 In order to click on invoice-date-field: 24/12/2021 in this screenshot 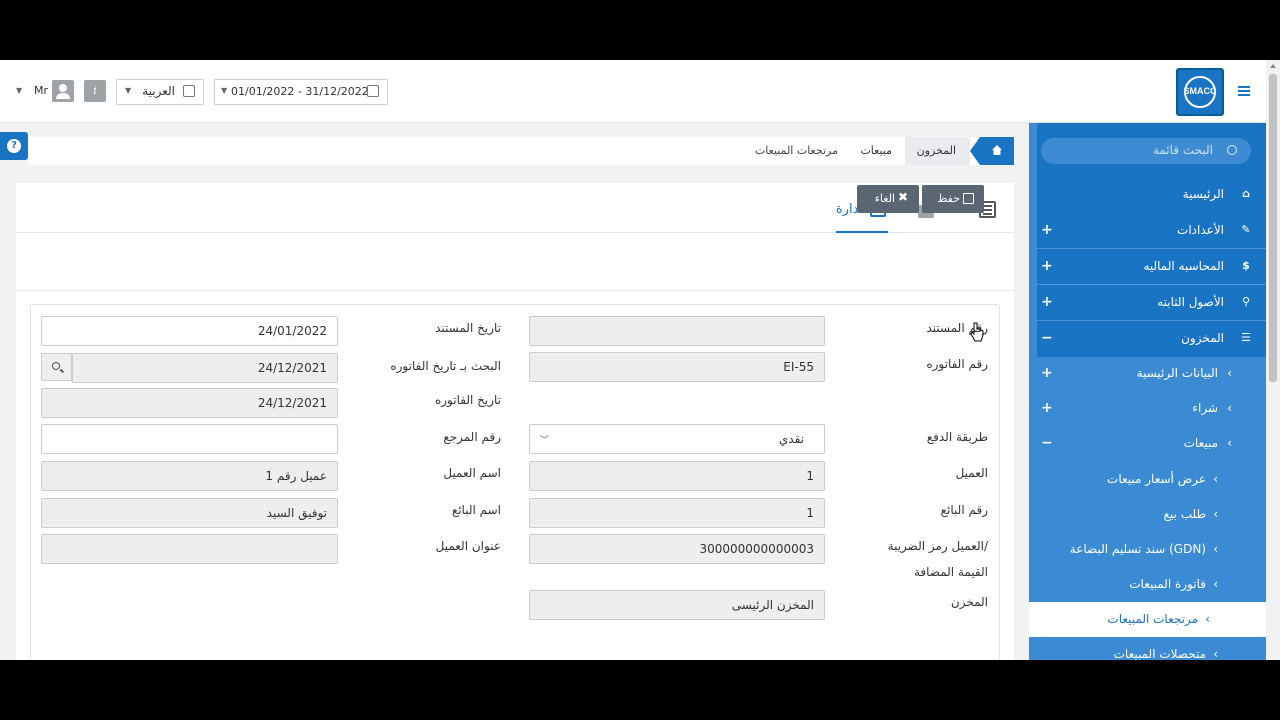, I will do `click(189, 403)`.